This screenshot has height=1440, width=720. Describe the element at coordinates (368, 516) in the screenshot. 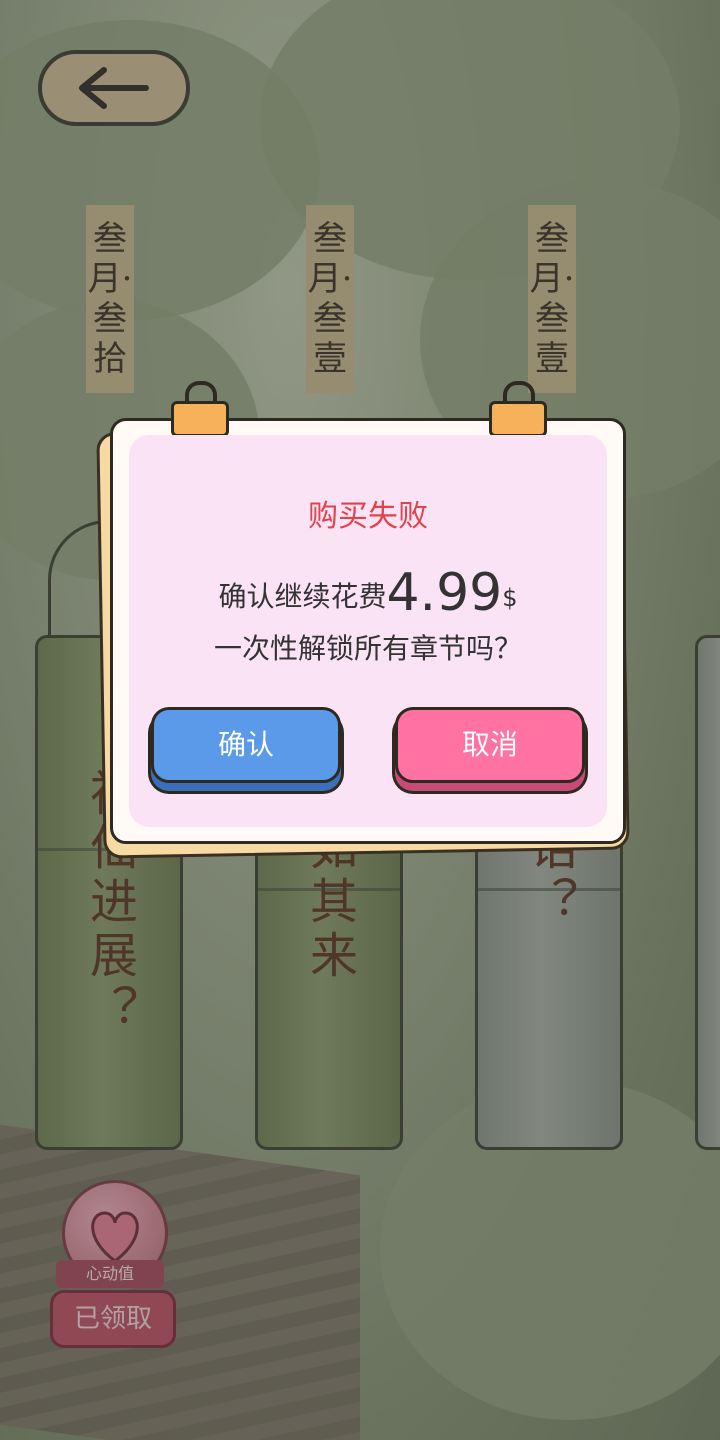

I see `dialog-title: 购买失败` at that location.